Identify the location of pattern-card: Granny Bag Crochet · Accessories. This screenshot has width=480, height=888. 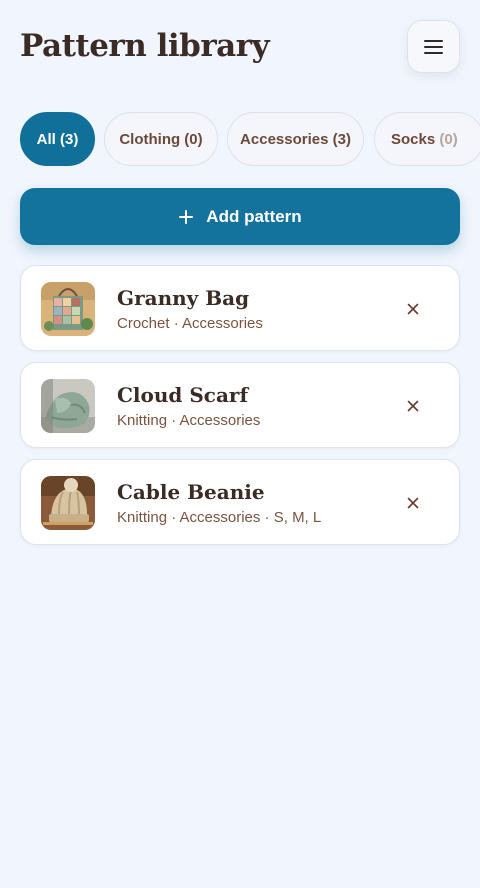
(240, 308).